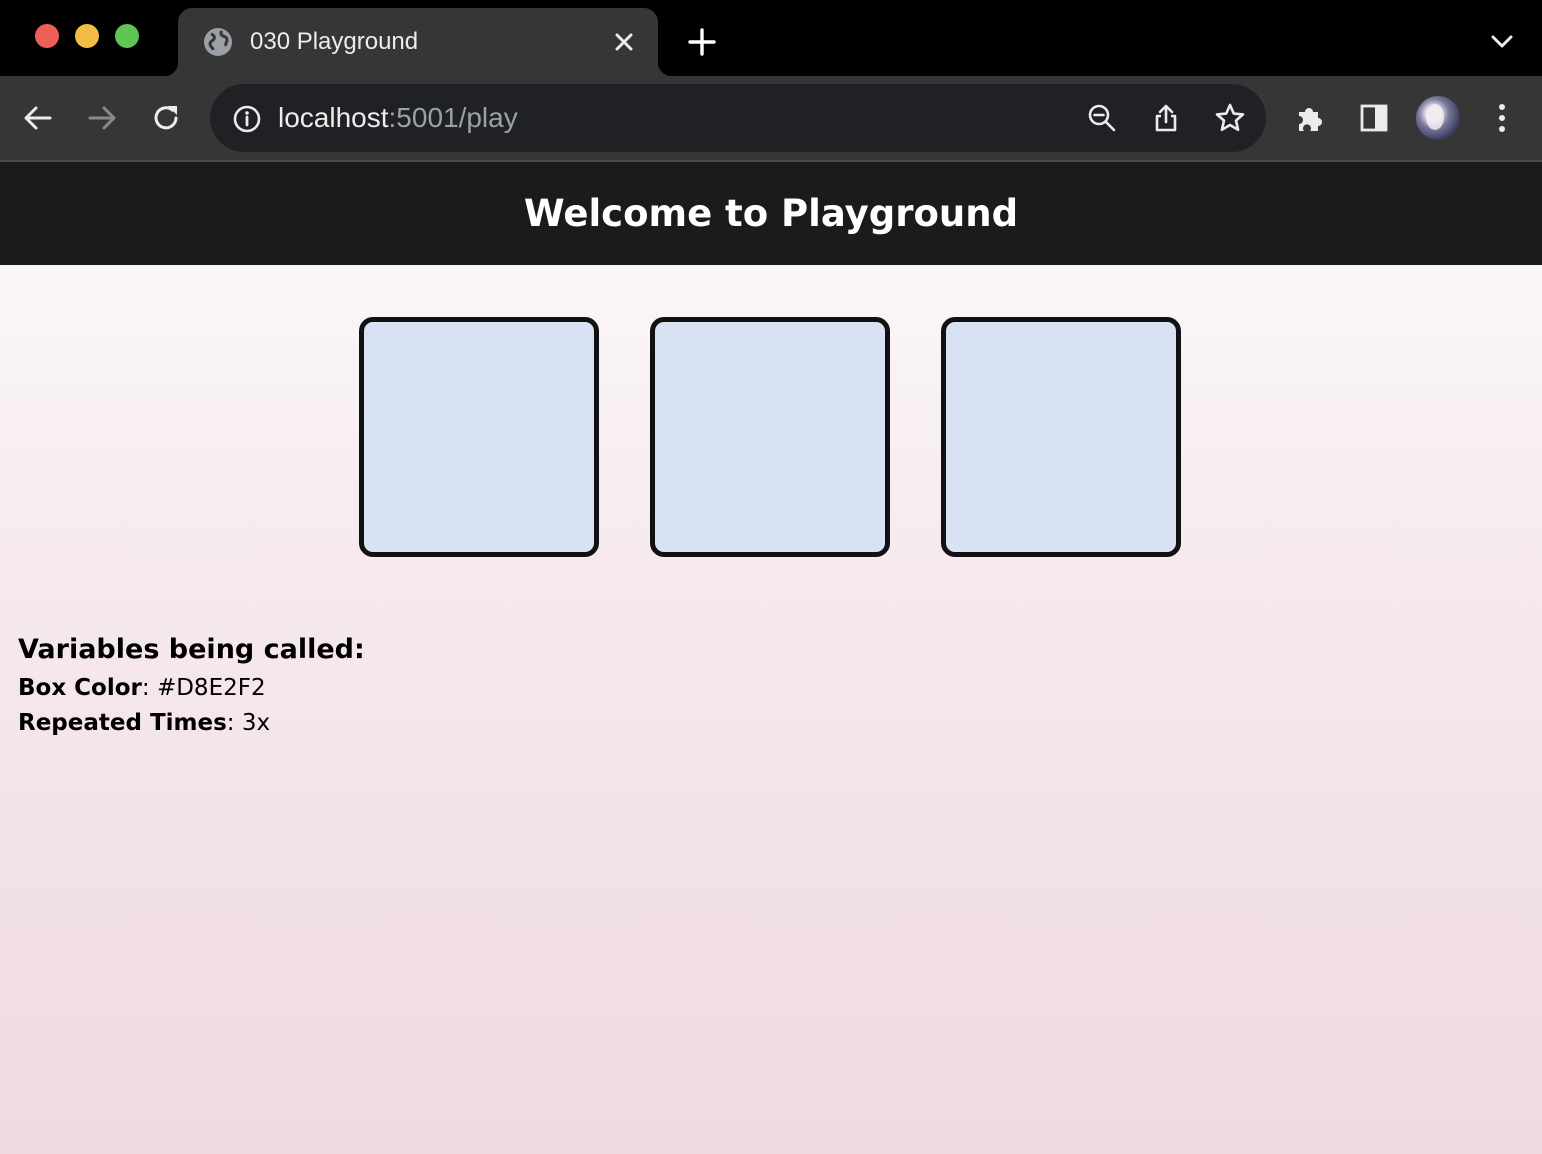  I want to click on box-color-value: : #D8E2F2, so click(203, 688).